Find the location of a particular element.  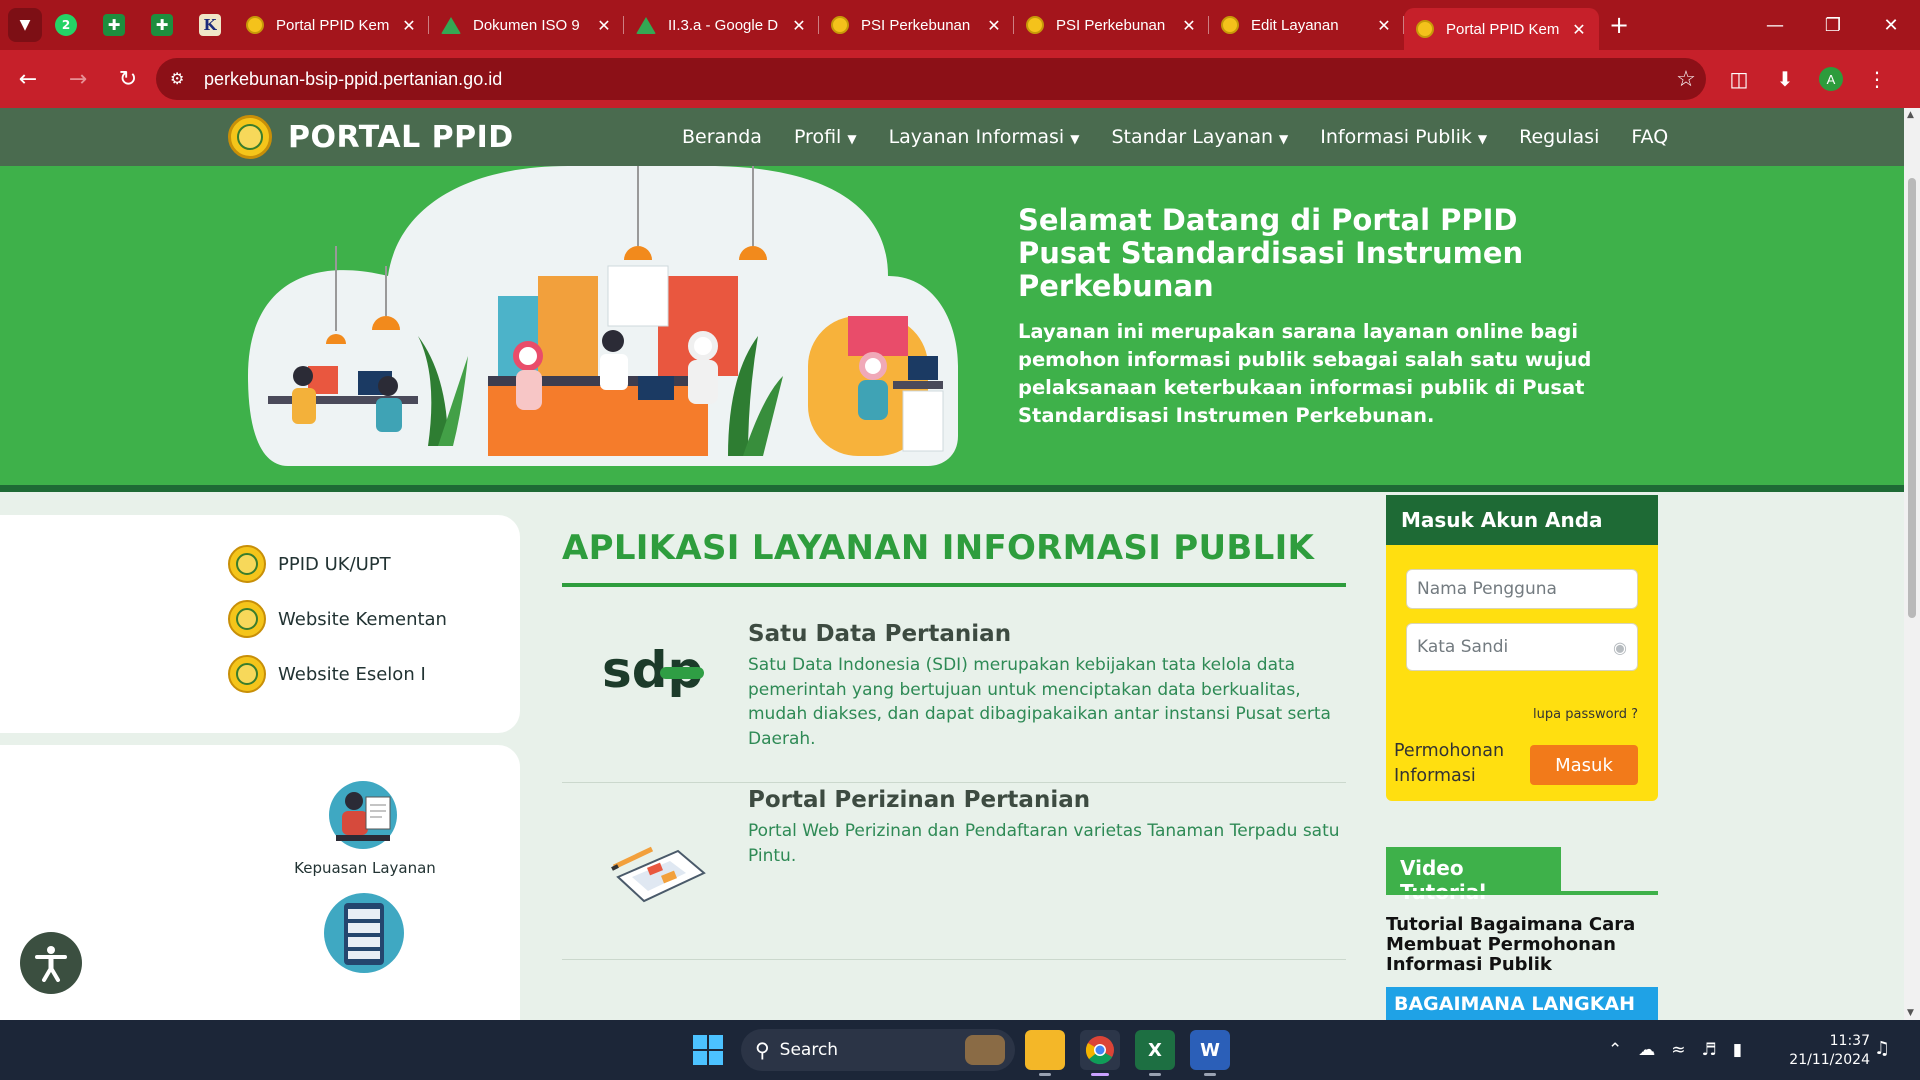

menu-label: Informasi Publik is located at coordinates (1396, 137).